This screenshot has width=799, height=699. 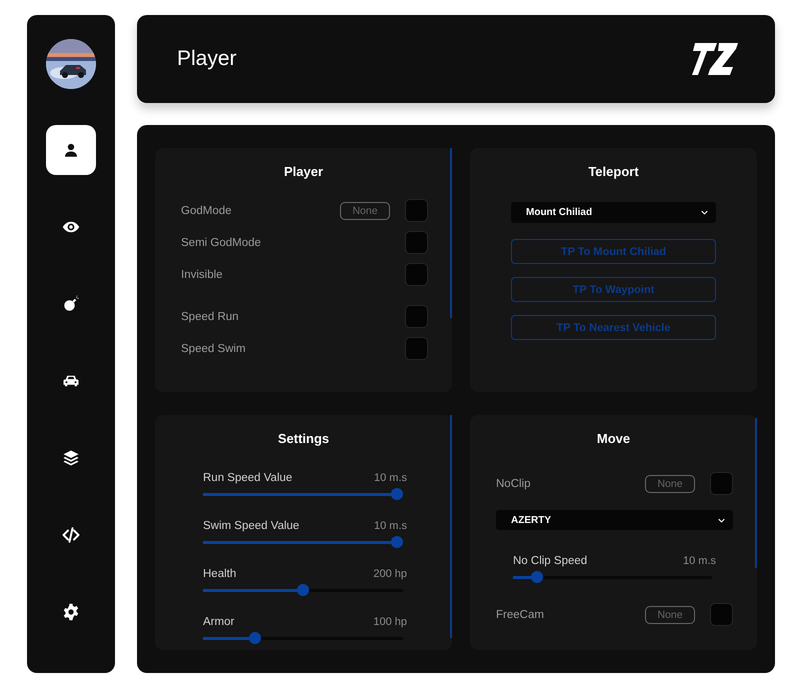 What do you see at coordinates (614, 438) in the screenshot?
I see `section-title: Move` at bounding box center [614, 438].